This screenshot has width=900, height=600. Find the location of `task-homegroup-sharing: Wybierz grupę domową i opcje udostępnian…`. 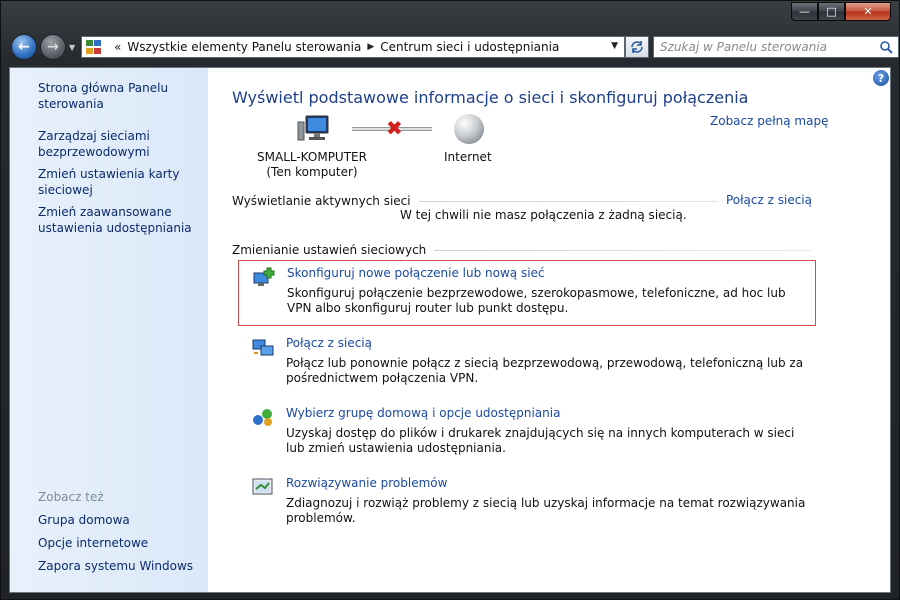

task-homegroup-sharing: Wybierz grupę domową i opcje udostępnian… is located at coordinates (527, 432).